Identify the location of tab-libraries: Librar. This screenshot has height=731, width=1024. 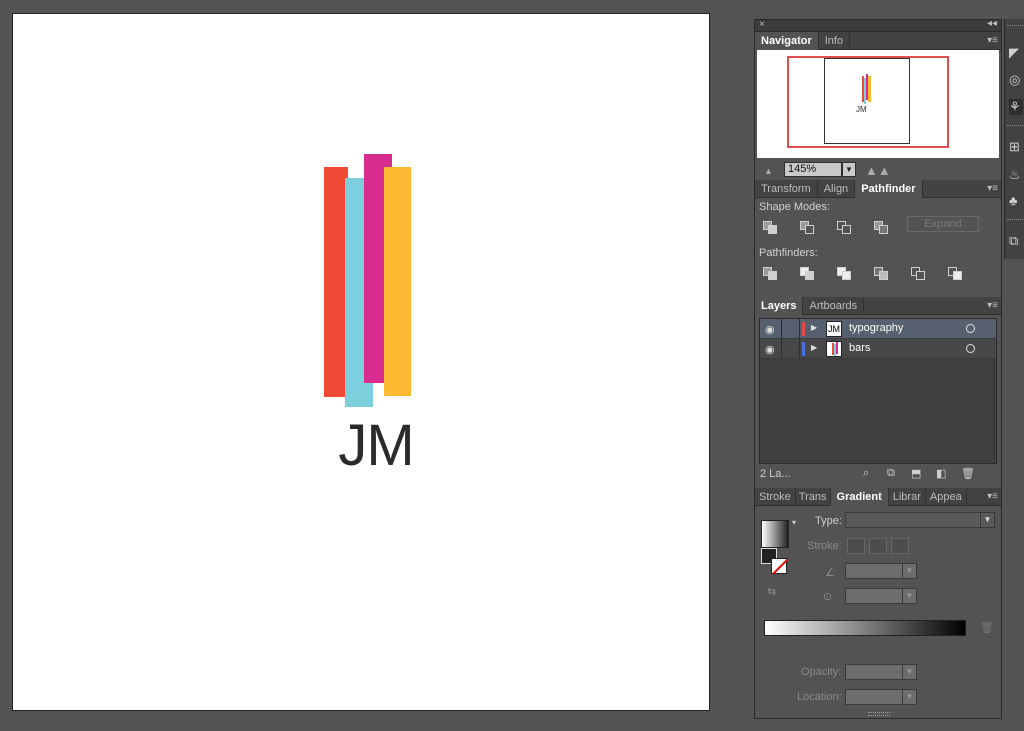
(907, 497).